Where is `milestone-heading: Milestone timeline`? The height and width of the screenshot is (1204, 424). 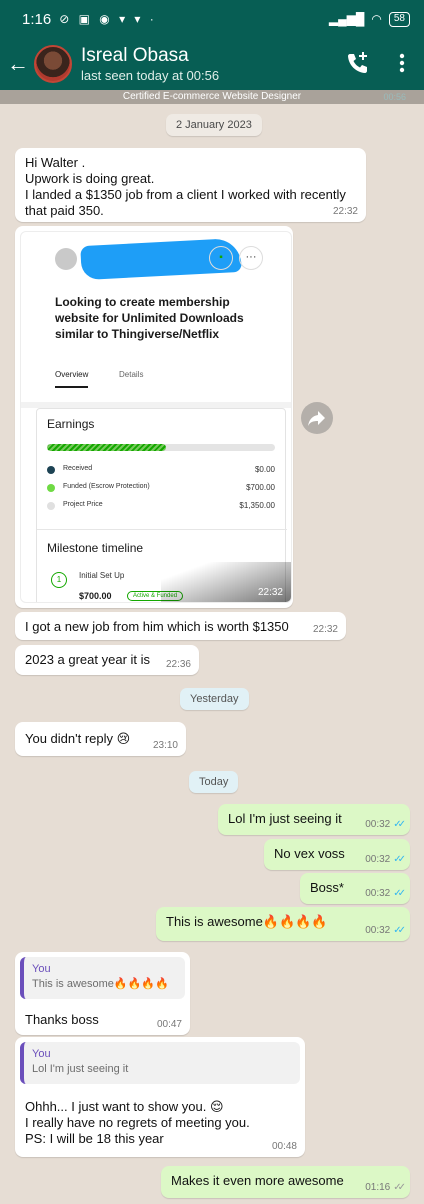
milestone-heading: Milestone timeline is located at coordinates (95, 548).